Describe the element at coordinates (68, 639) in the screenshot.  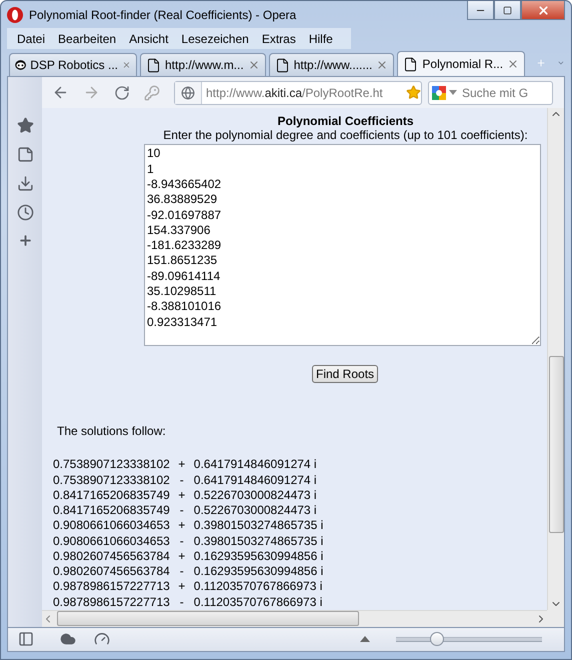
I see `cloud-icon` at that location.